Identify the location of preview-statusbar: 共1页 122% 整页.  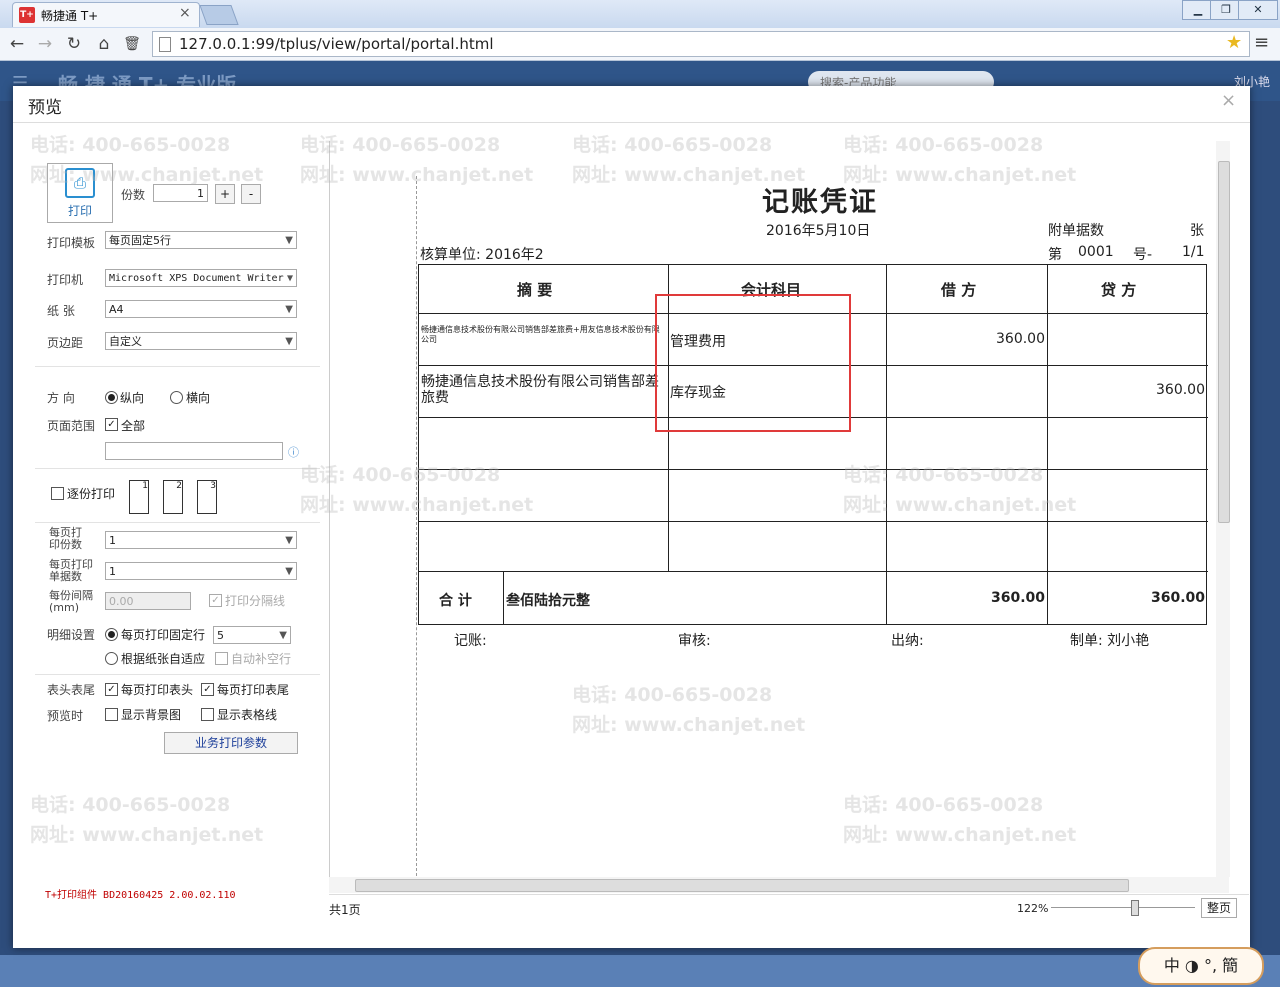
(789, 907).